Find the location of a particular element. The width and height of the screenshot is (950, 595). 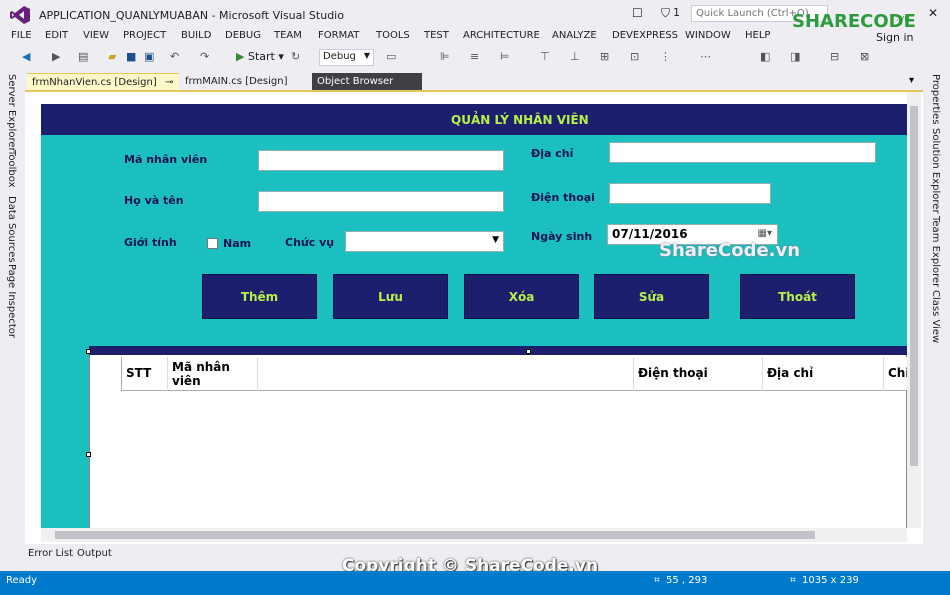

align-top-icon: ⊤ is located at coordinates (545, 56).